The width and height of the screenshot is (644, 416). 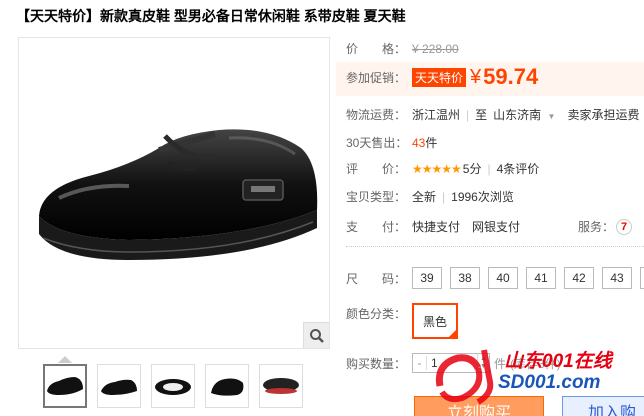 What do you see at coordinates (65, 359) in the screenshot?
I see `thumb-indicator-arrow` at bounding box center [65, 359].